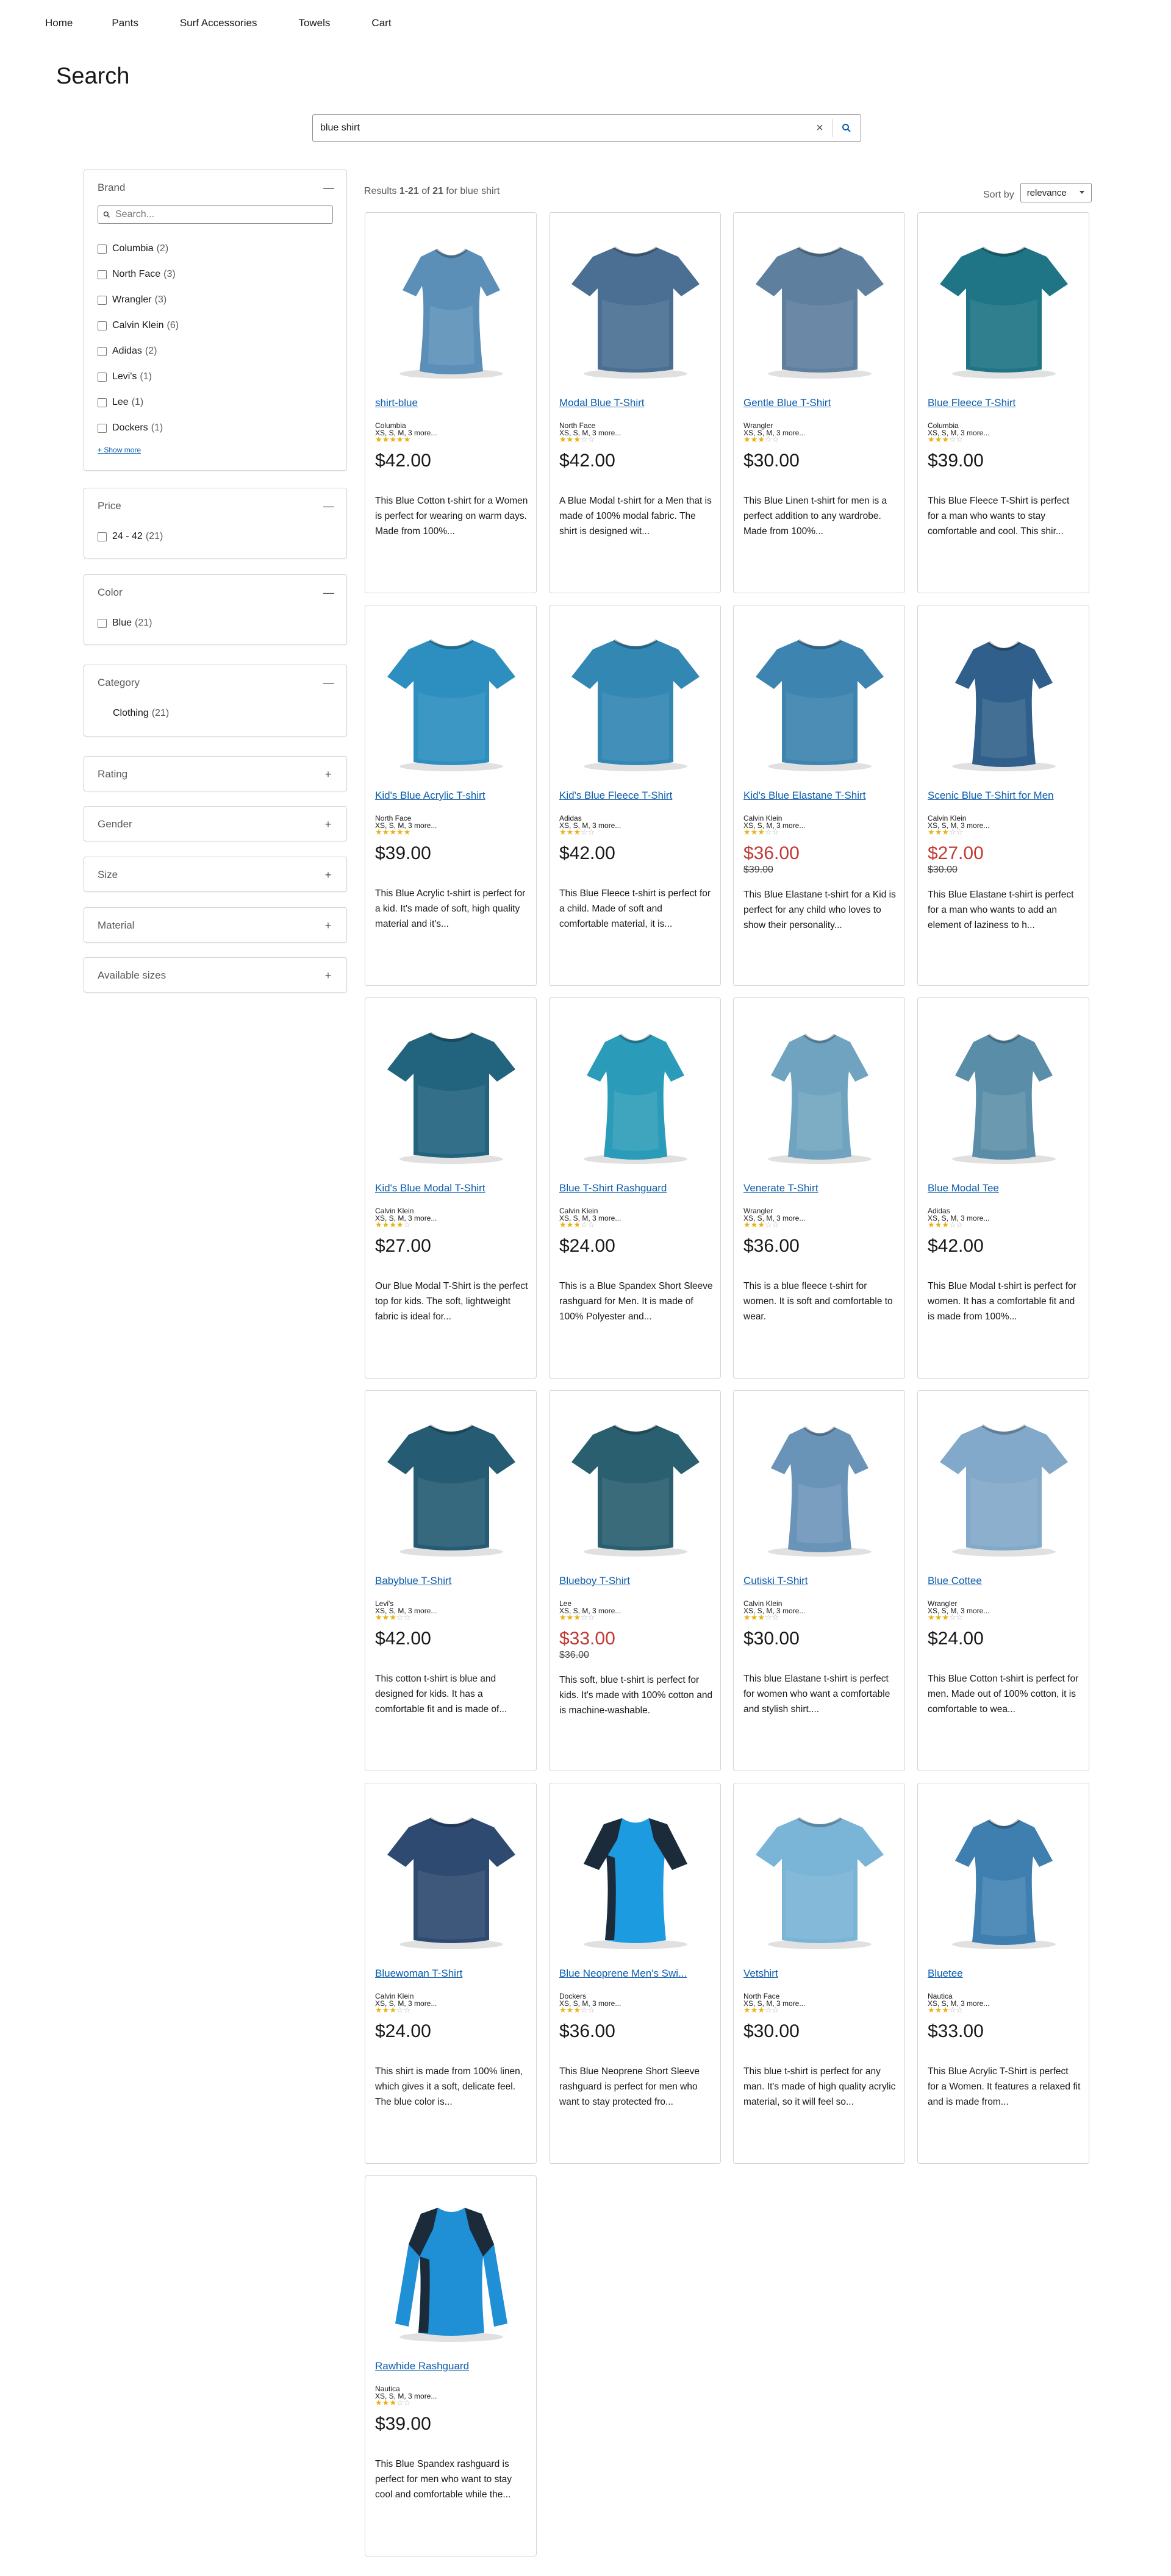  Describe the element at coordinates (125, 23) in the screenshot. I see `nav-link-pants: Pants` at that location.